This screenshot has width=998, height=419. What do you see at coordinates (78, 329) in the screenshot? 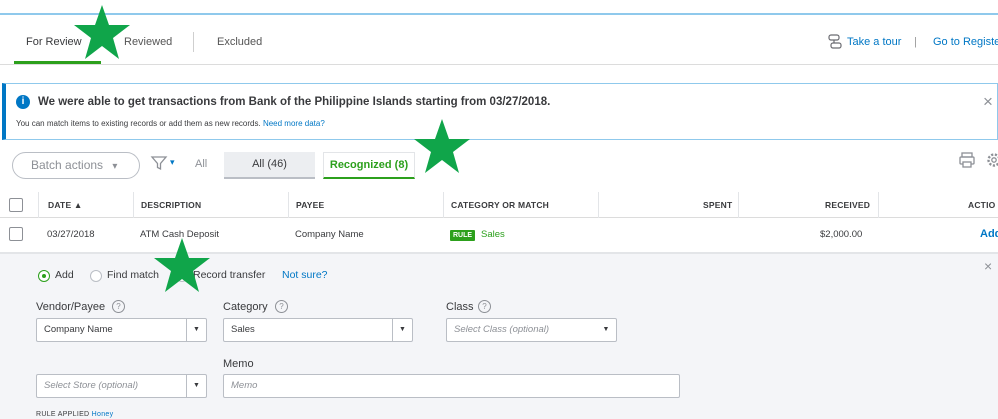
I see `vendor-value: Company Name` at bounding box center [78, 329].